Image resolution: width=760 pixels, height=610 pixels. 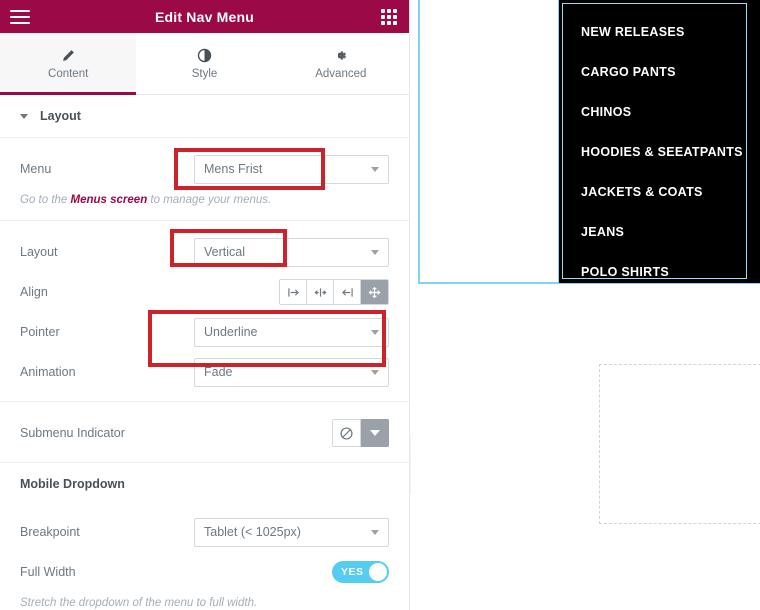 I want to click on tab-content-label: Content, so click(x=68, y=74).